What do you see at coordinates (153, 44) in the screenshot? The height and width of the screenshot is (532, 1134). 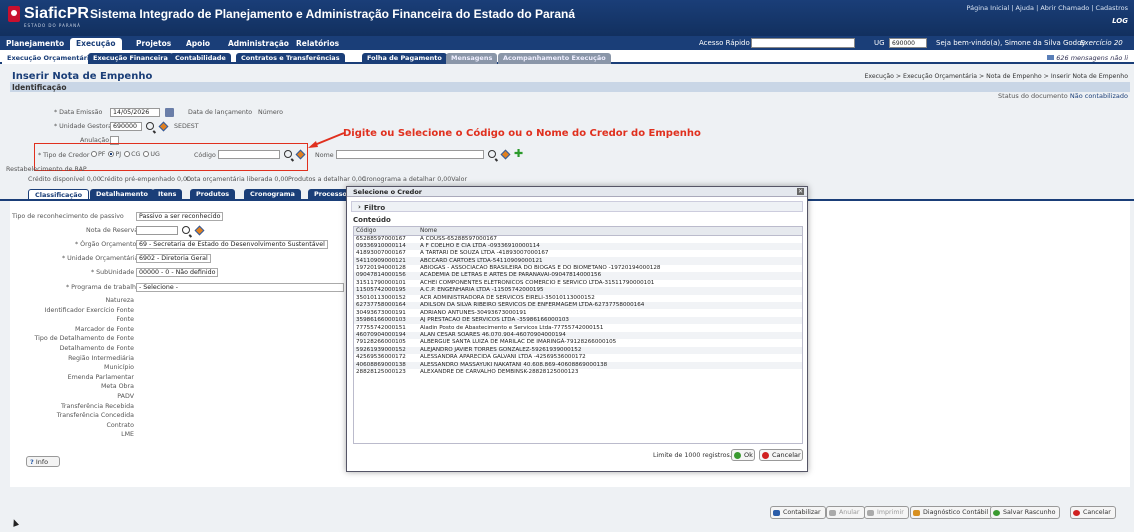 I see `menu-projetos: Projetos` at bounding box center [153, 44].